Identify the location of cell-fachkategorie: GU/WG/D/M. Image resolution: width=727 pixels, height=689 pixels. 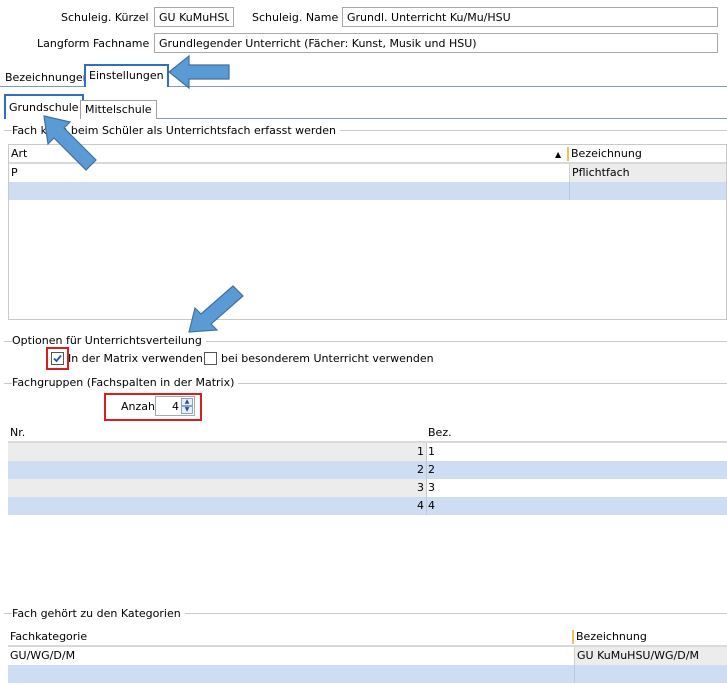
(43, 655).